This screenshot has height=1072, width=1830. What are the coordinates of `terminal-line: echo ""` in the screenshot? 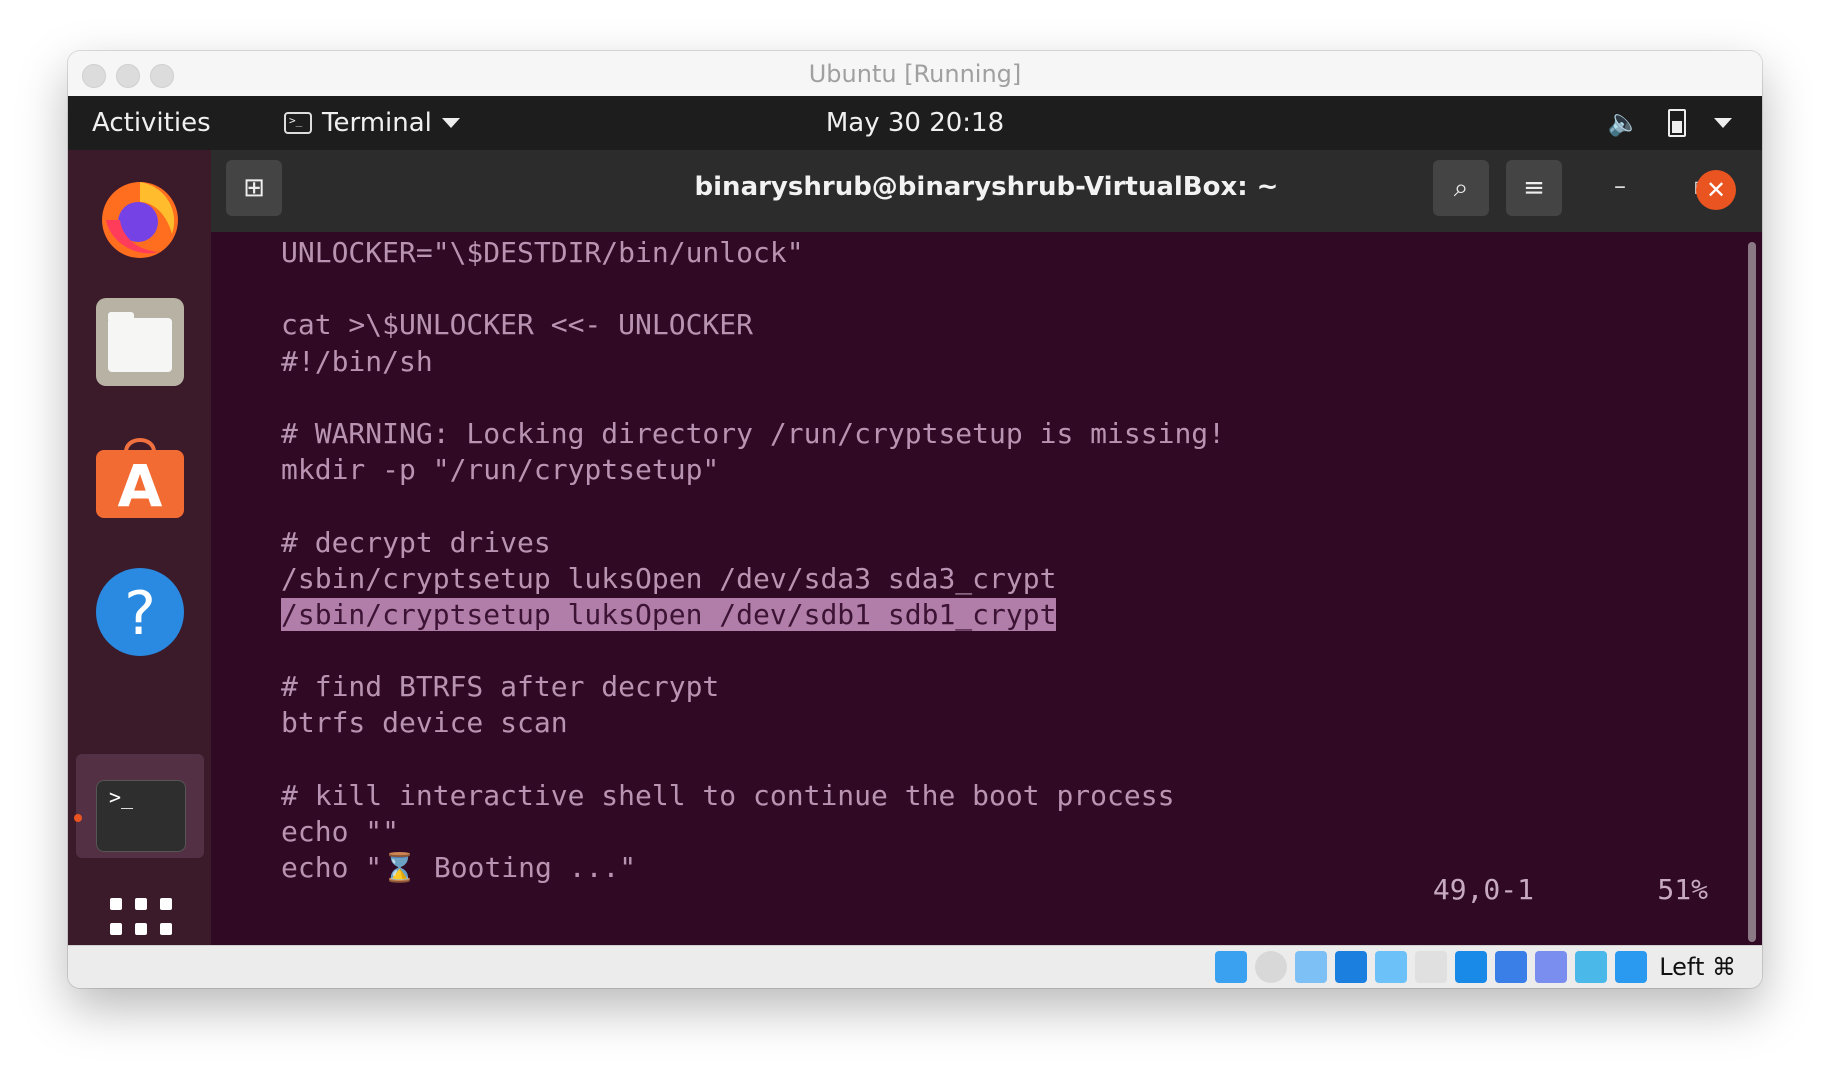 It's located at (753, 832).